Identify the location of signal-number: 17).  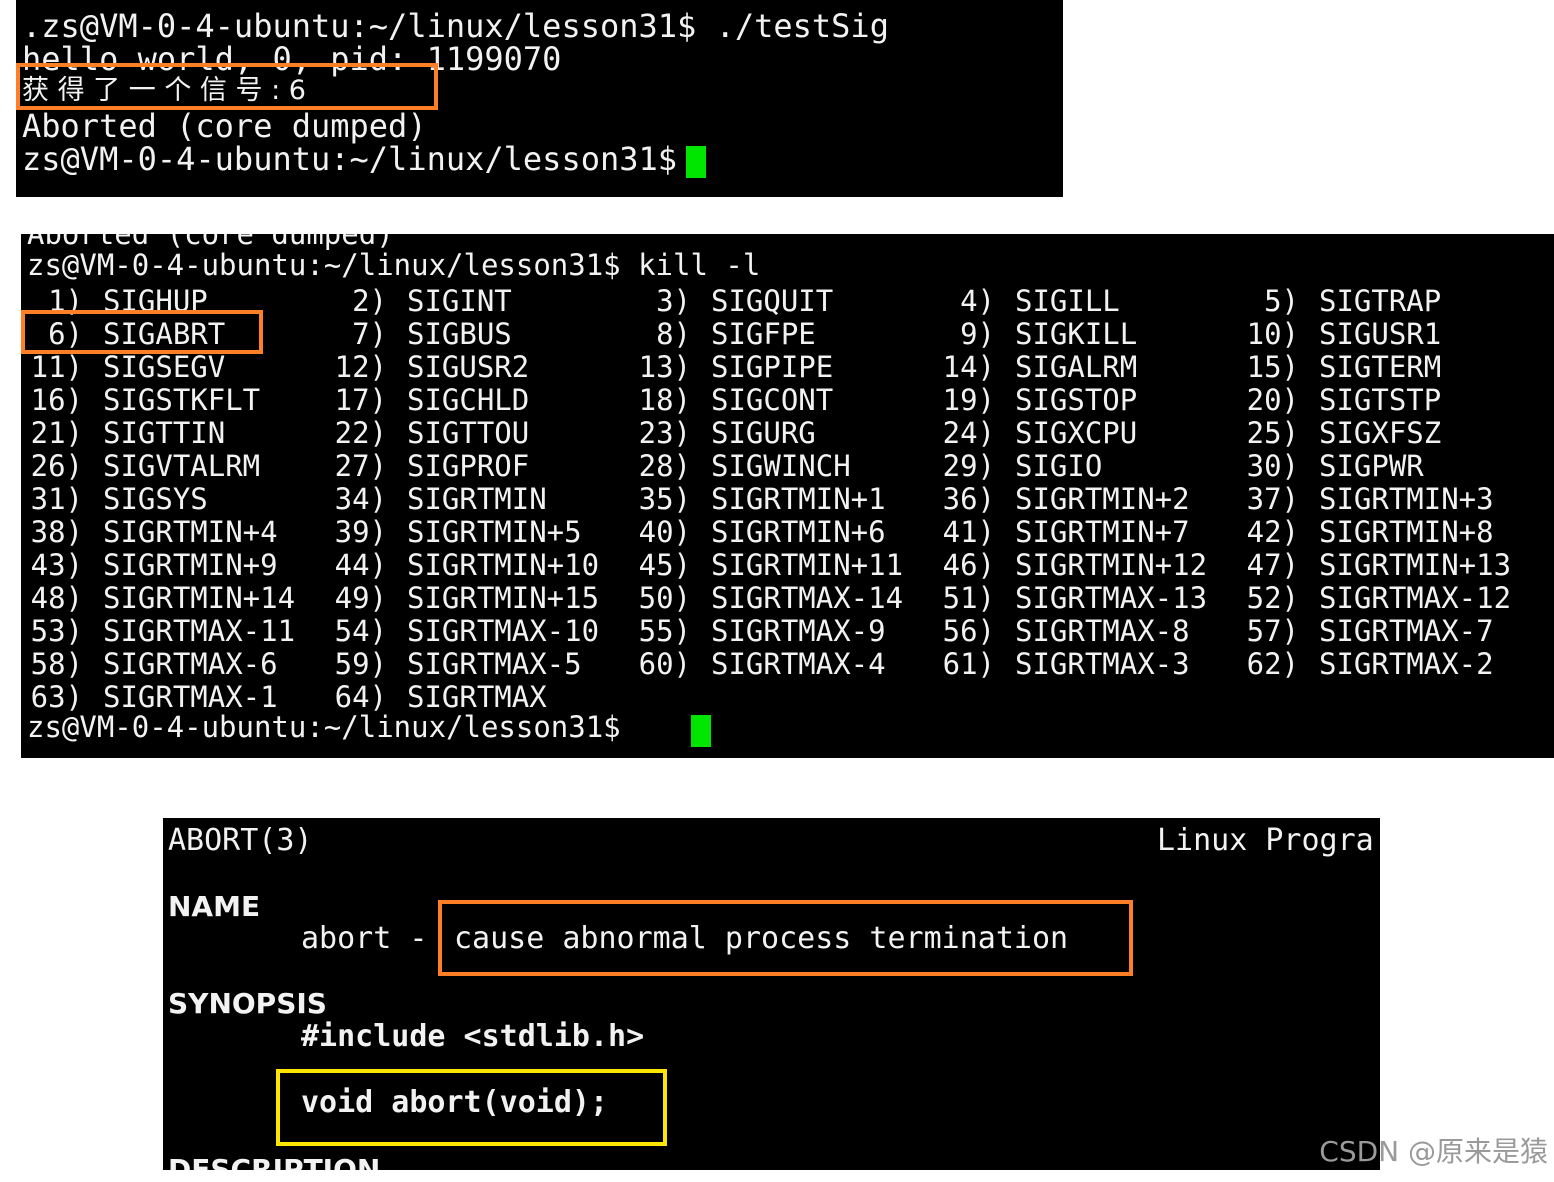
(360, 400).